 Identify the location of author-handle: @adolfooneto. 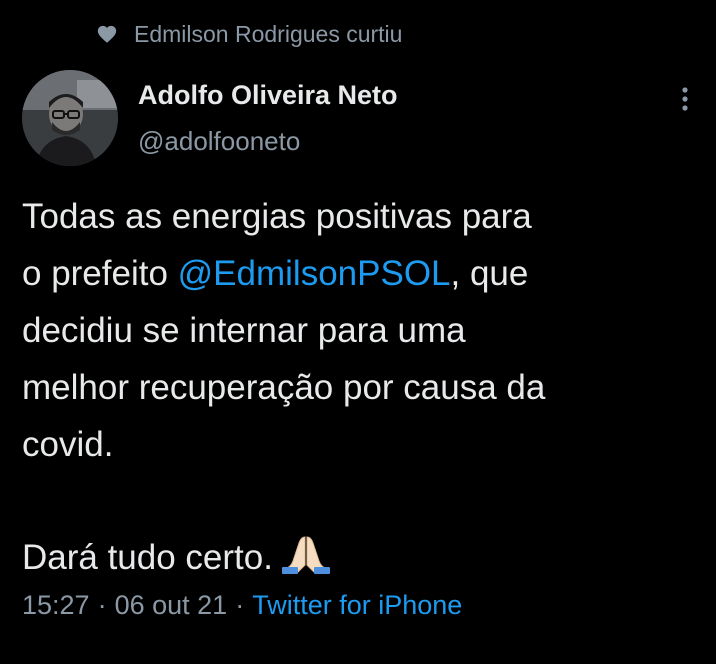
(219, 141).